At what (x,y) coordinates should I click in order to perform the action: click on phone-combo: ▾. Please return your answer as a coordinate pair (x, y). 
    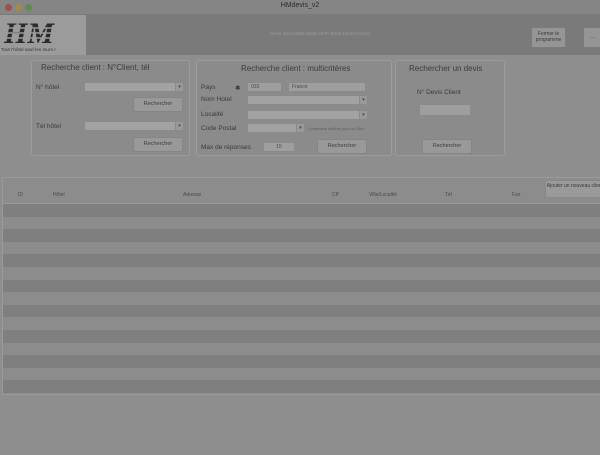
    Looking at the image, I should click on (134, 126).